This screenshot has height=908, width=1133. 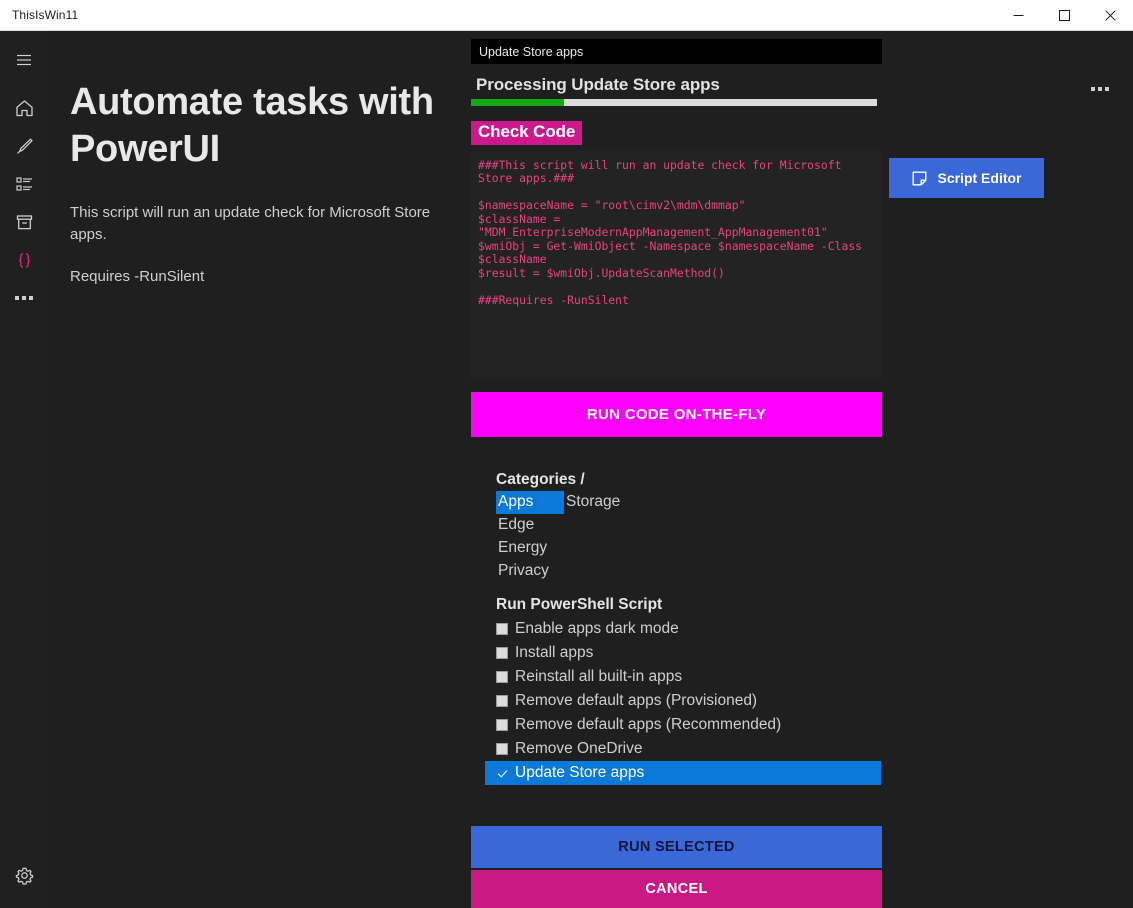 I want to click on run-selected-button: RUN SELECTED, so click(x=676, y=847).